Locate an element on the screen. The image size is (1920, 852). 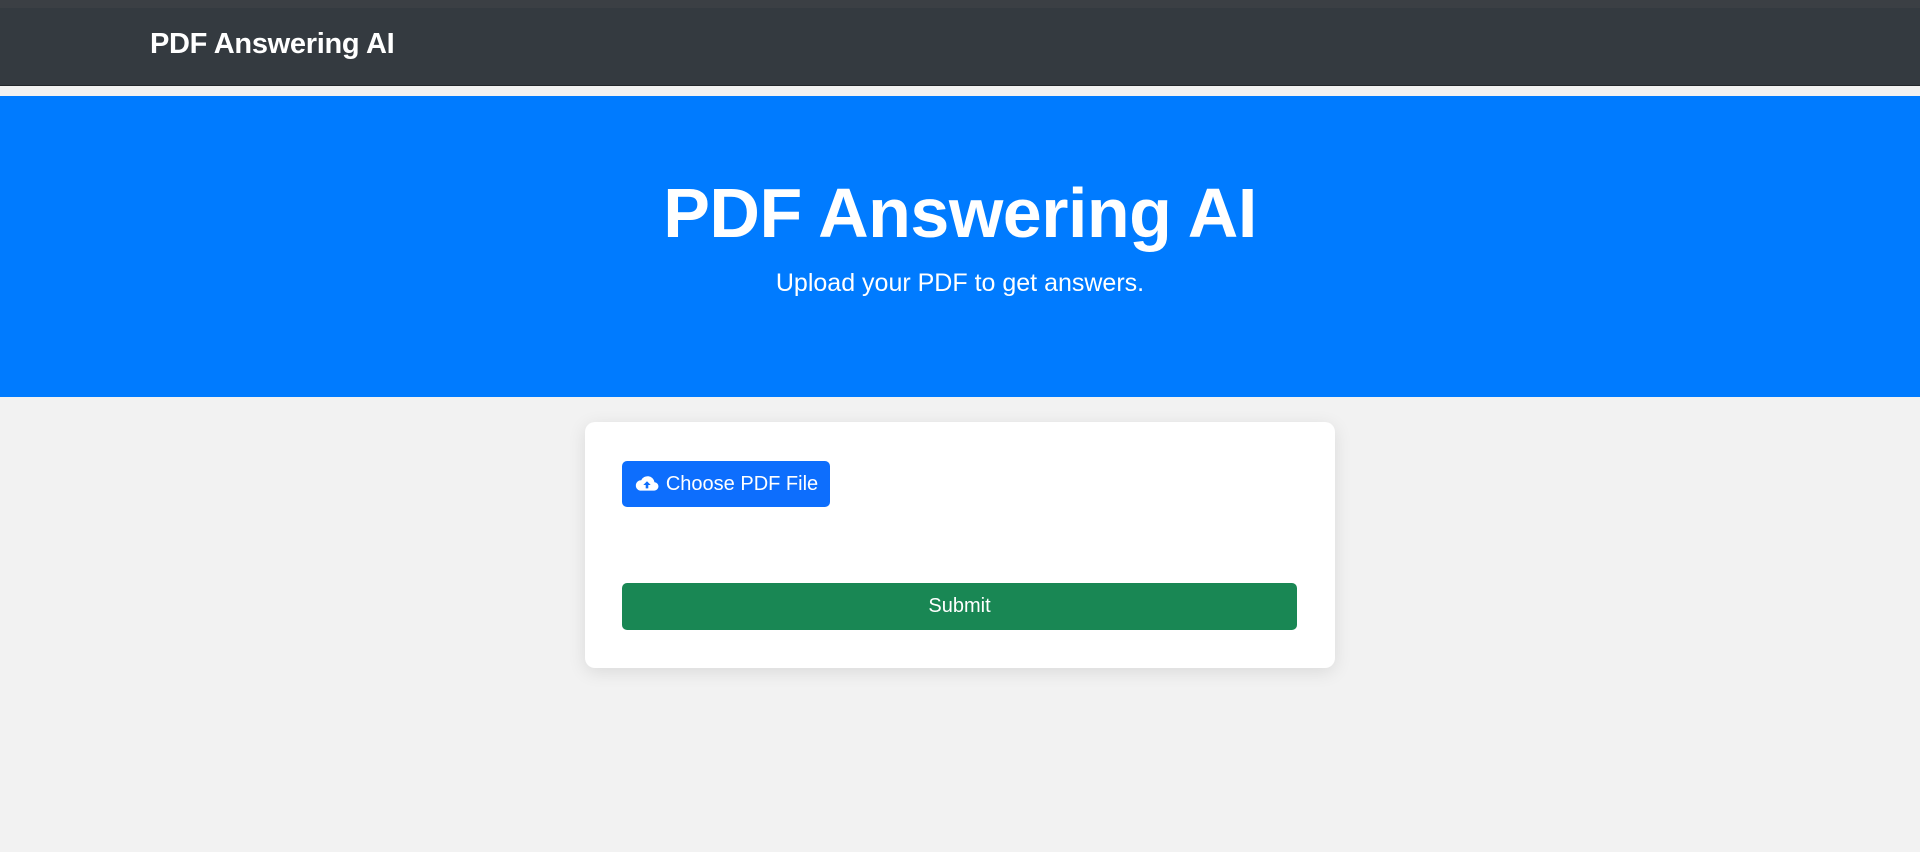
submit-button: Submit is located at coordinates (959, 606).